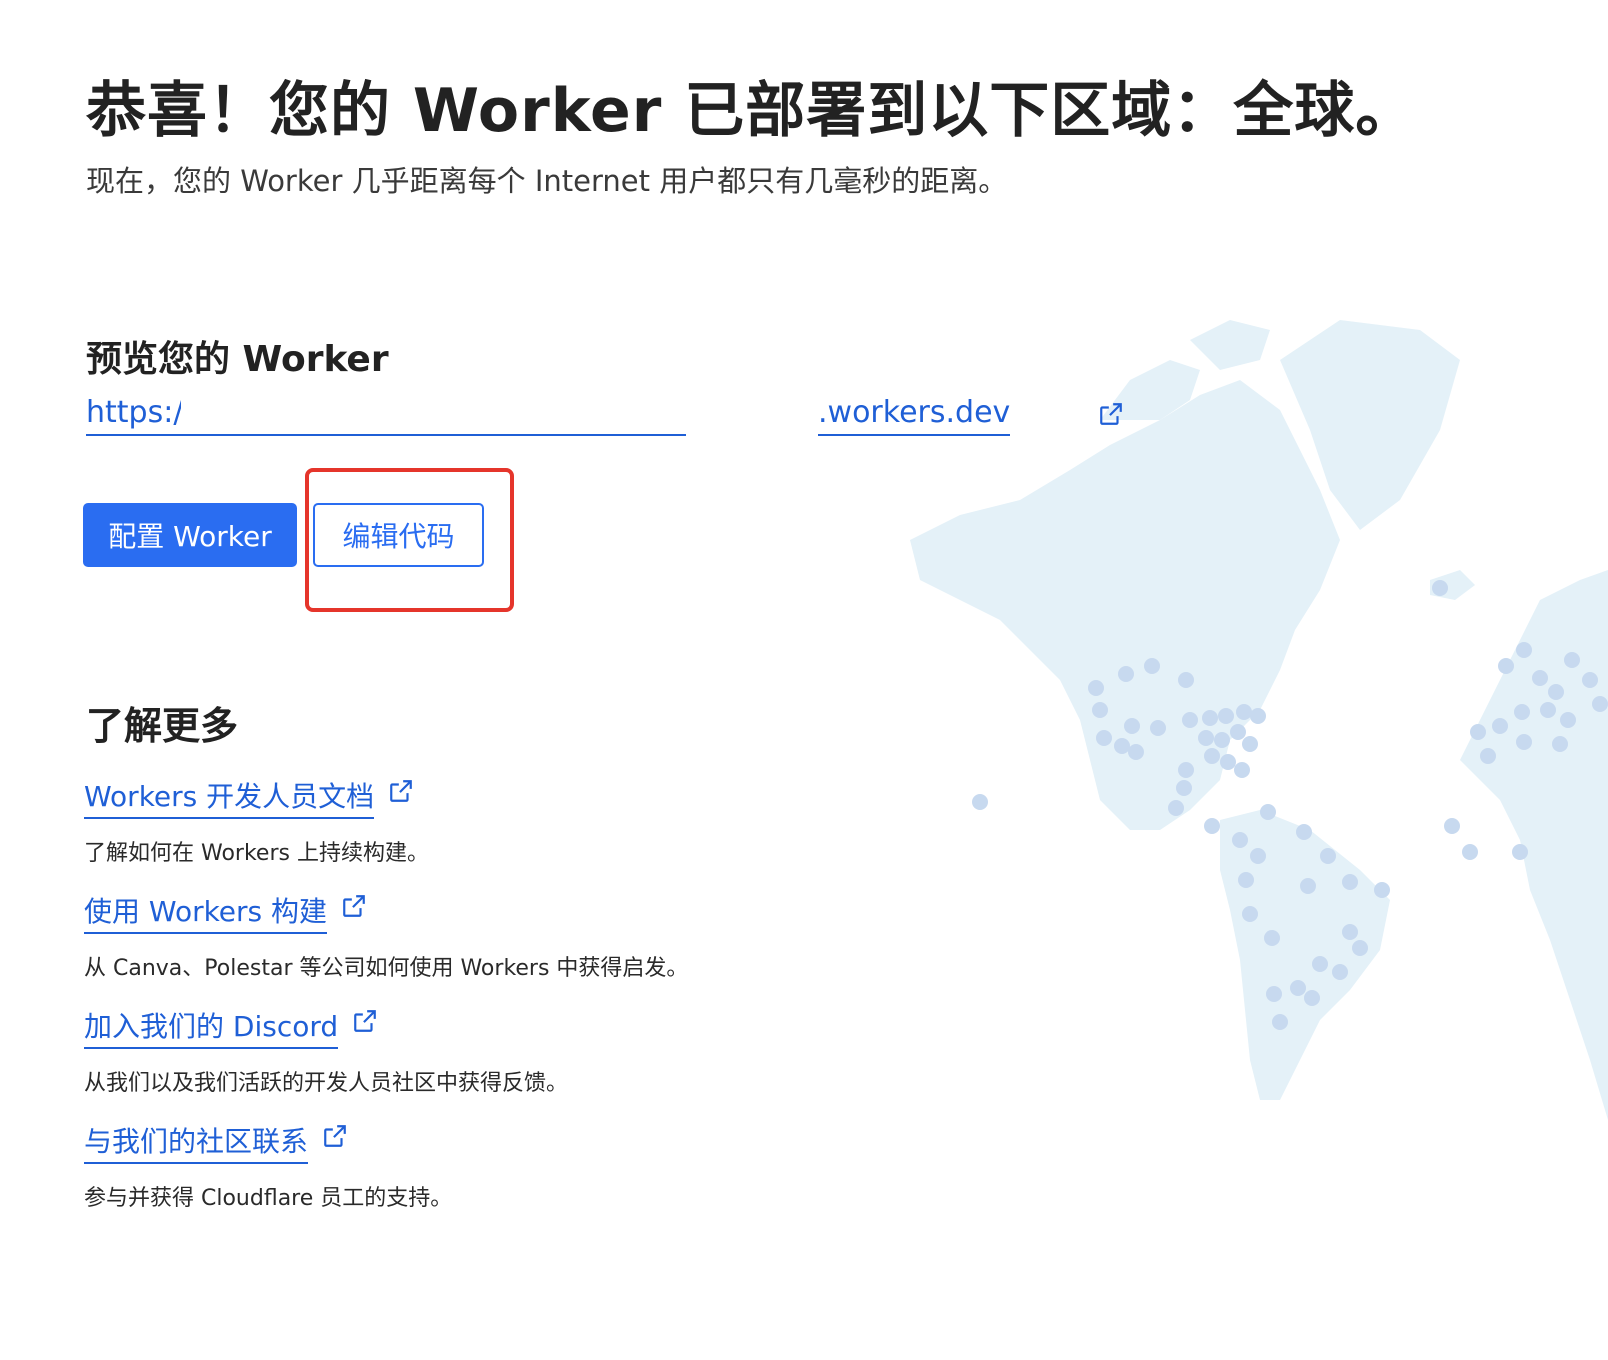 This screenshot has width=1608, height=1360. Describe the element at coordinates (211, 1027) in the screenshot. I see `resource-link-discord: 加入我们的 Discord` at that location.